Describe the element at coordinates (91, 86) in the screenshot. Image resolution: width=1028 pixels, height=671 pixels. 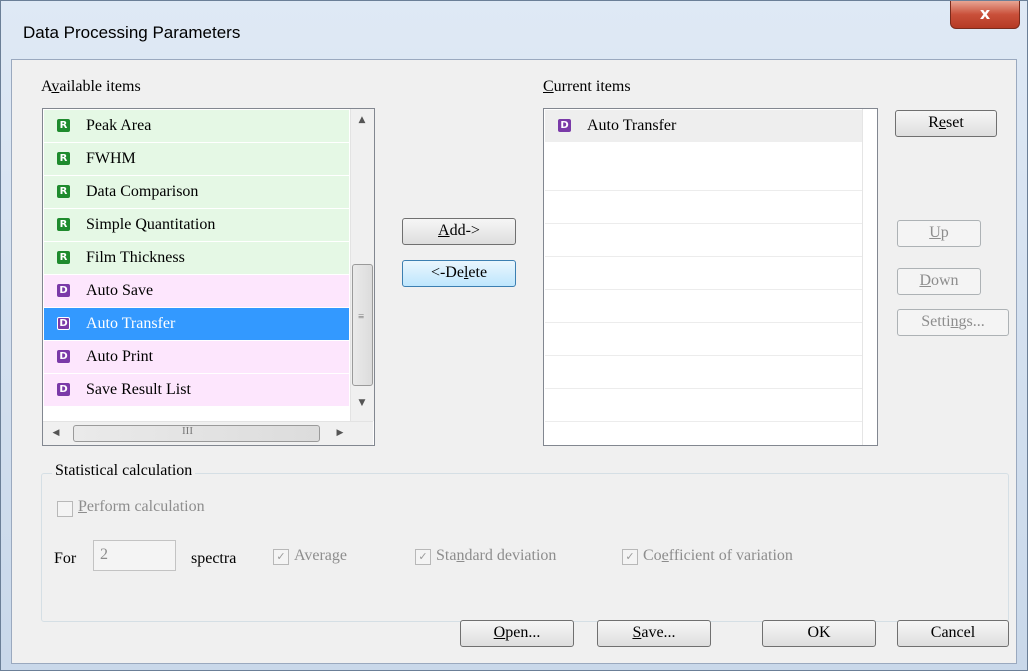
I see `available-items-label: Available items` at that location.